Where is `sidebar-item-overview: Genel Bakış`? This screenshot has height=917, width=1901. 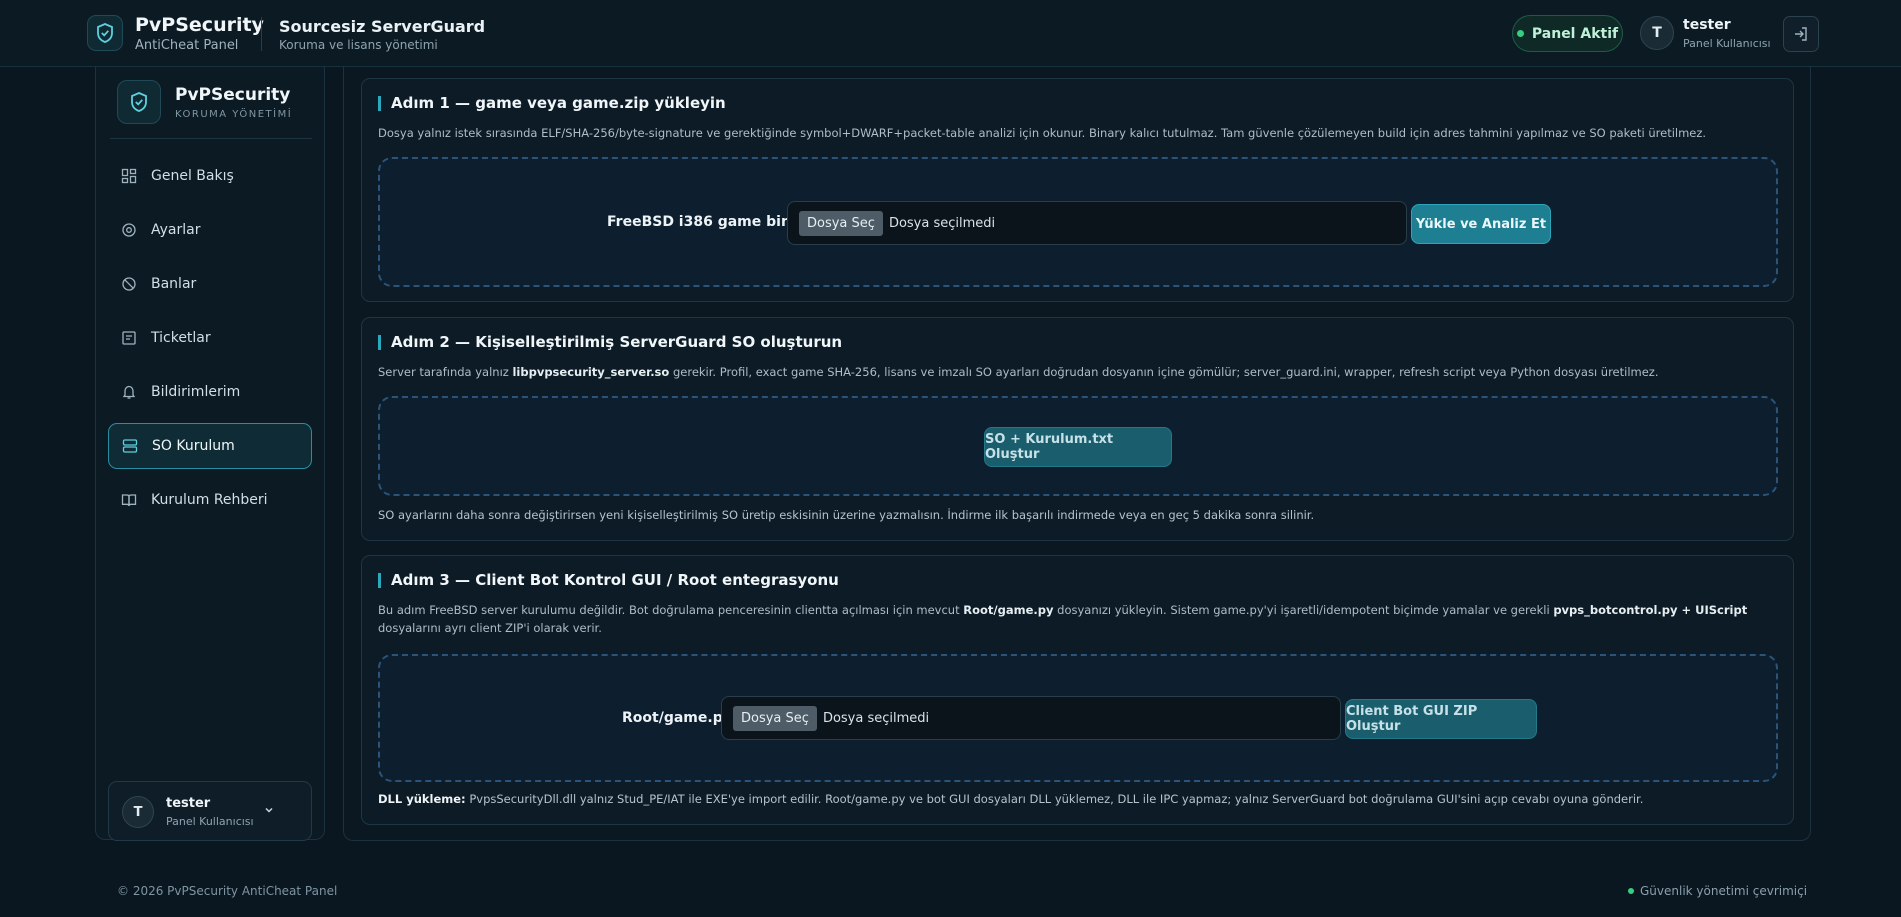 sidebar-item-overview: Genel Bakış is located at coordinates (210, 176).